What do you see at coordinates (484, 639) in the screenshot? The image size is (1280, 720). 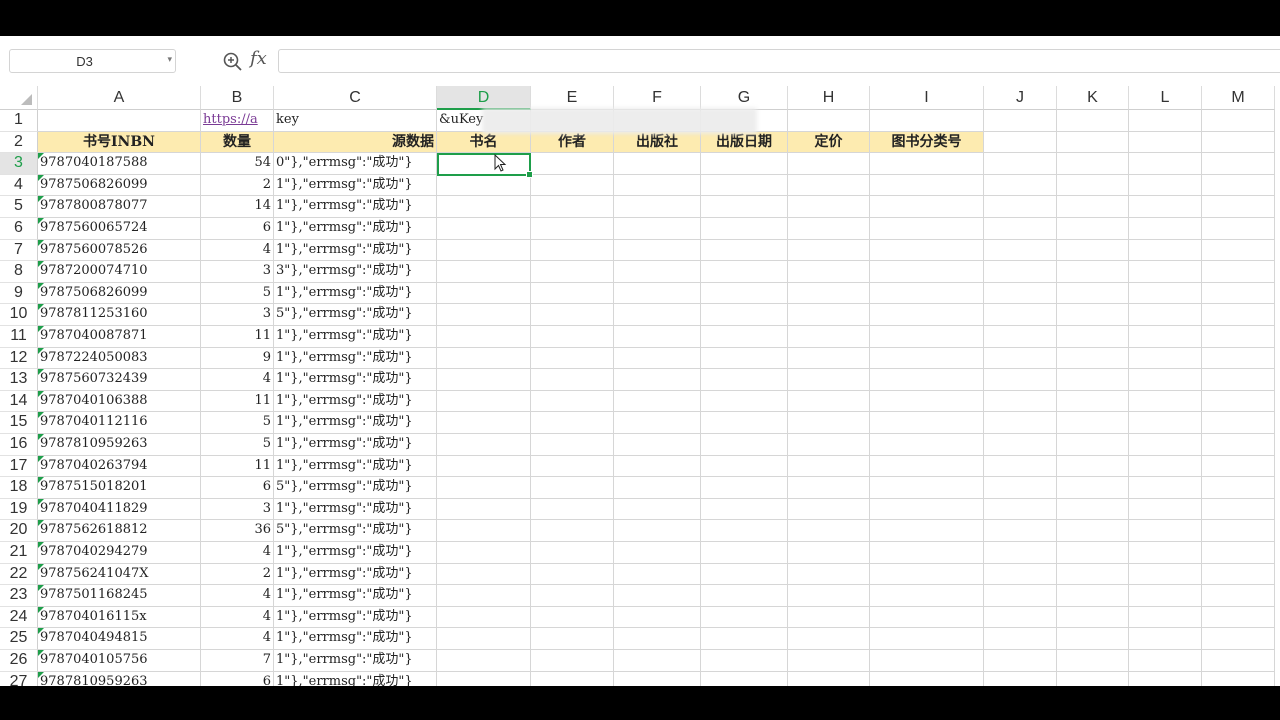 I see `cell-D25` at bounding box center [484, 639].